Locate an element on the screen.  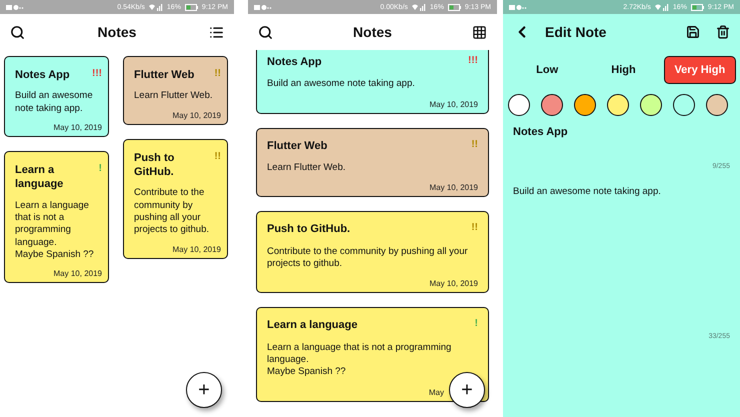
note-card: Learn a language ! Learn a language that is not a programming language. Maybe Spanish ?? May 10, 2019 is located at coordinates (56, 217).